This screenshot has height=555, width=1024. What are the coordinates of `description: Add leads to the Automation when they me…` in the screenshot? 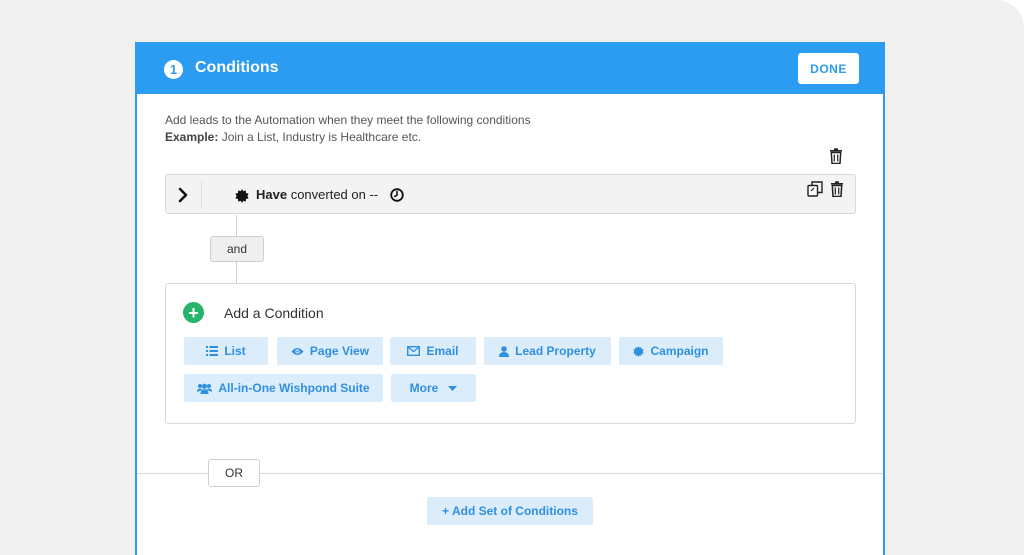 It's located at (348, 129).